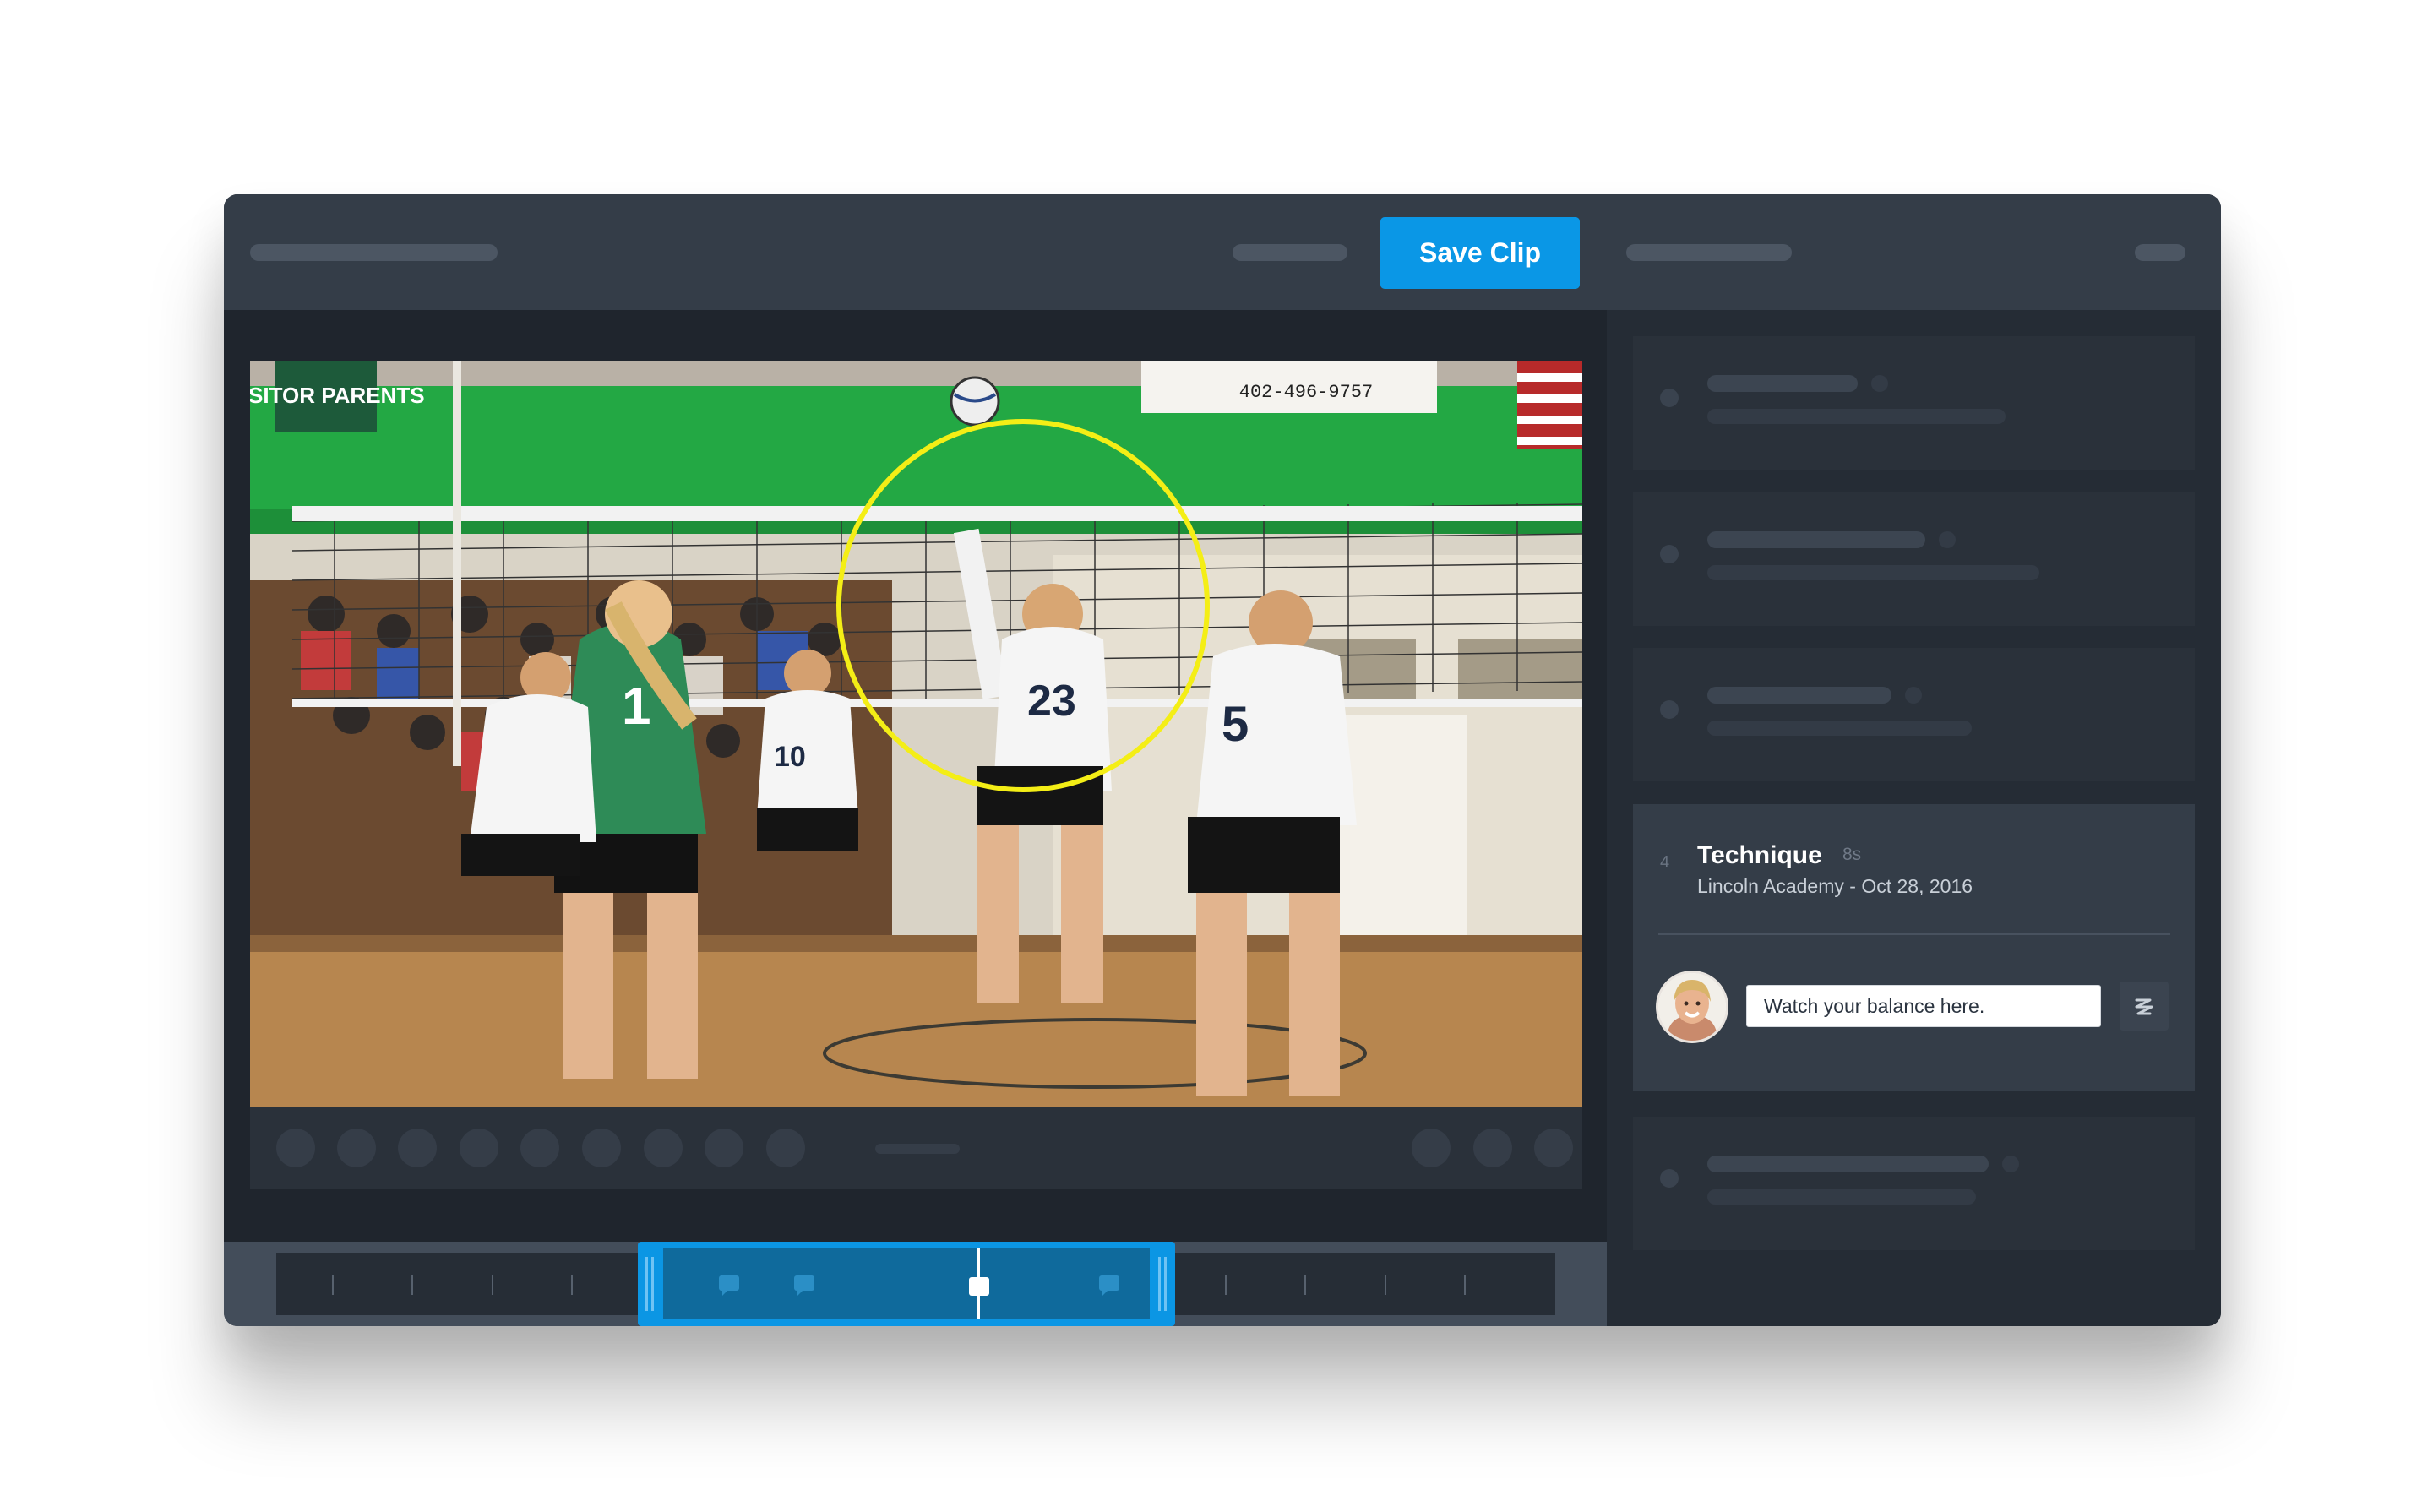 The image size is (2433, 1512). Describe the element at coordinates (374, 252) in the screenshot. I see `clip-title-placeholder` at that location.